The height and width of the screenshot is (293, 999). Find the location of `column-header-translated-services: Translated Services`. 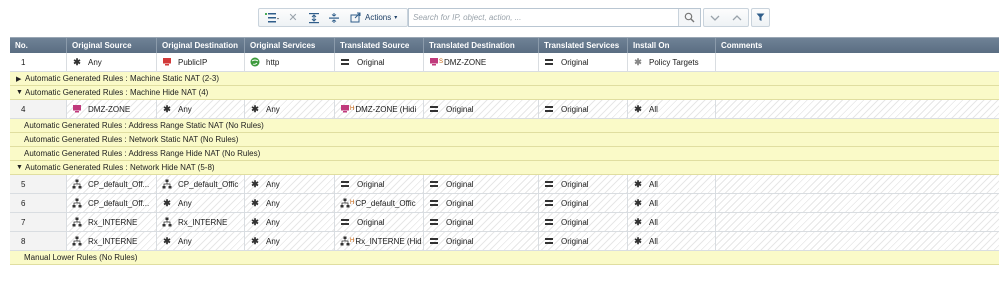

column-header-translated-services: Translated Services is located at coordinates (583, 45).